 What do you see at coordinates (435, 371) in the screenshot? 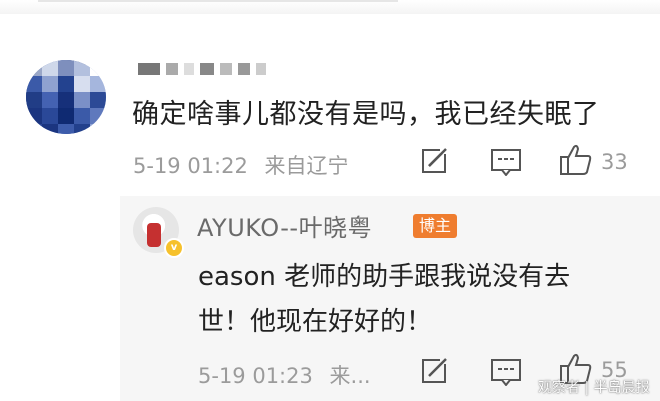
I see `reply-share-icon` at bounding box center [435, 371].